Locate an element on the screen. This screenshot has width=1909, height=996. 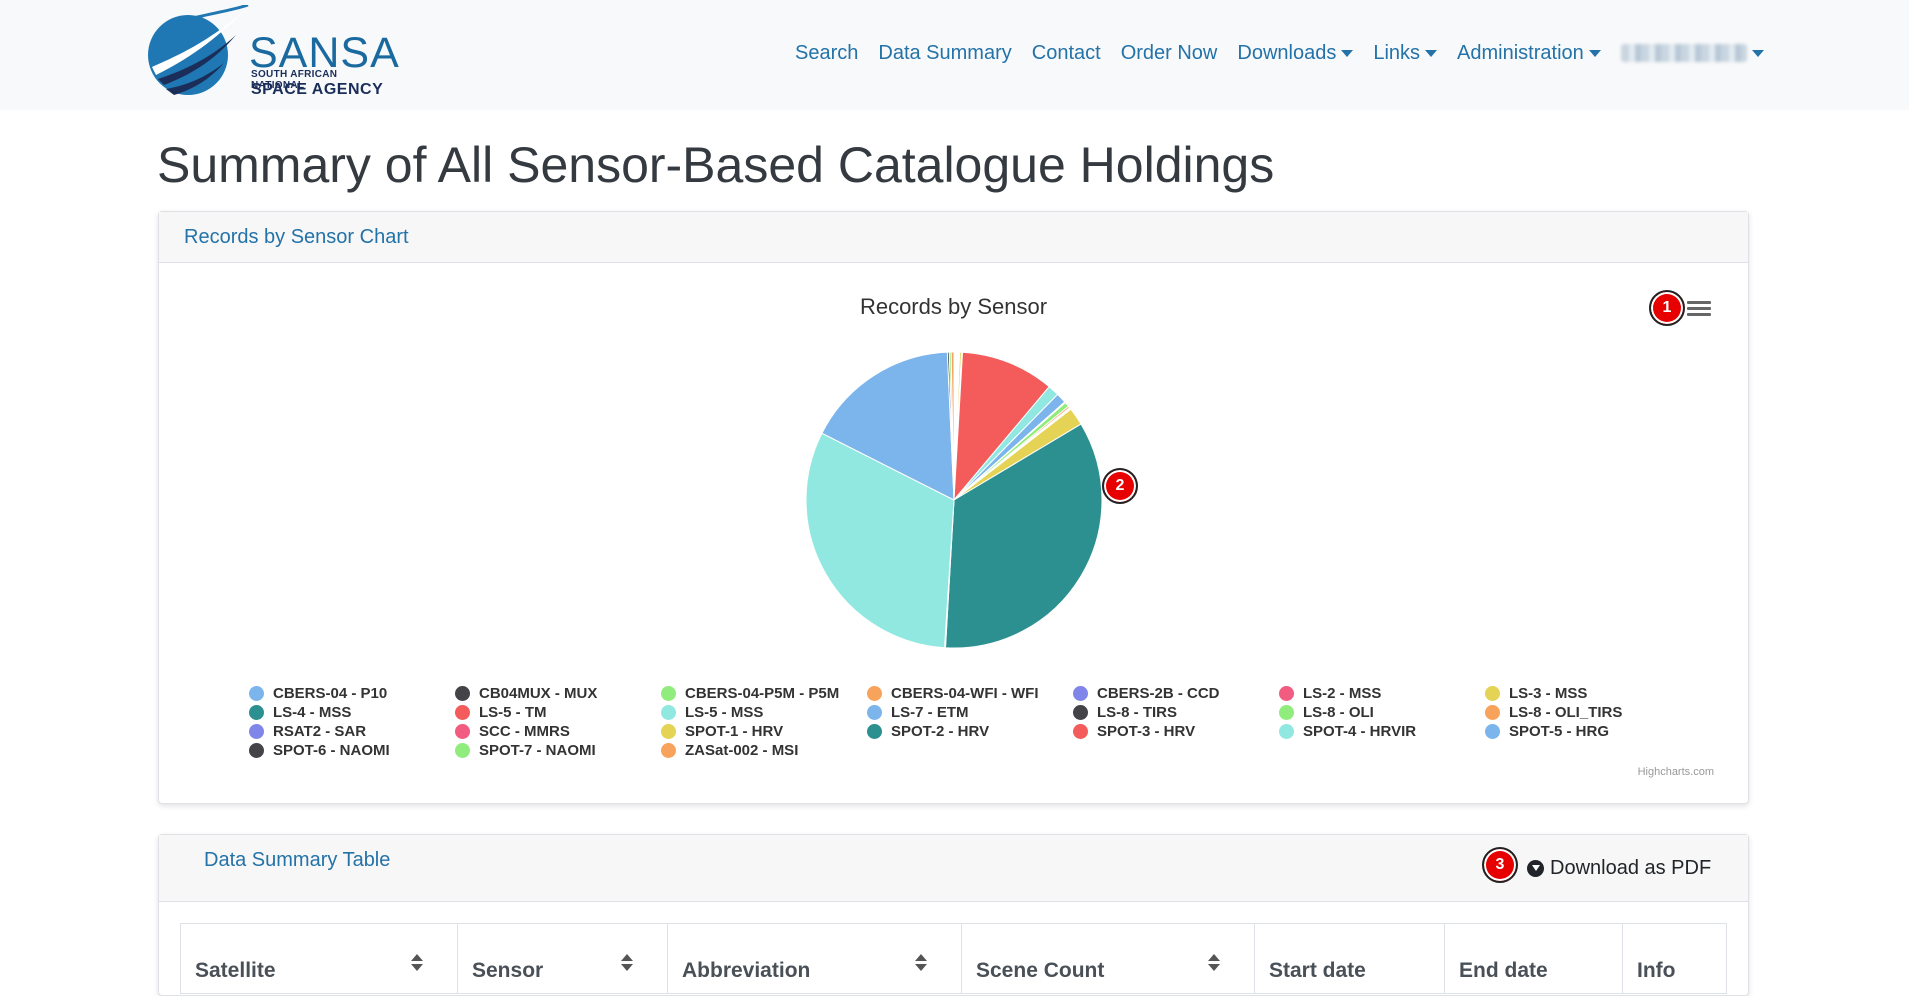
legend-item-rsat2-sar: RSAT2 - SAR is located at coordinates (352, 731).